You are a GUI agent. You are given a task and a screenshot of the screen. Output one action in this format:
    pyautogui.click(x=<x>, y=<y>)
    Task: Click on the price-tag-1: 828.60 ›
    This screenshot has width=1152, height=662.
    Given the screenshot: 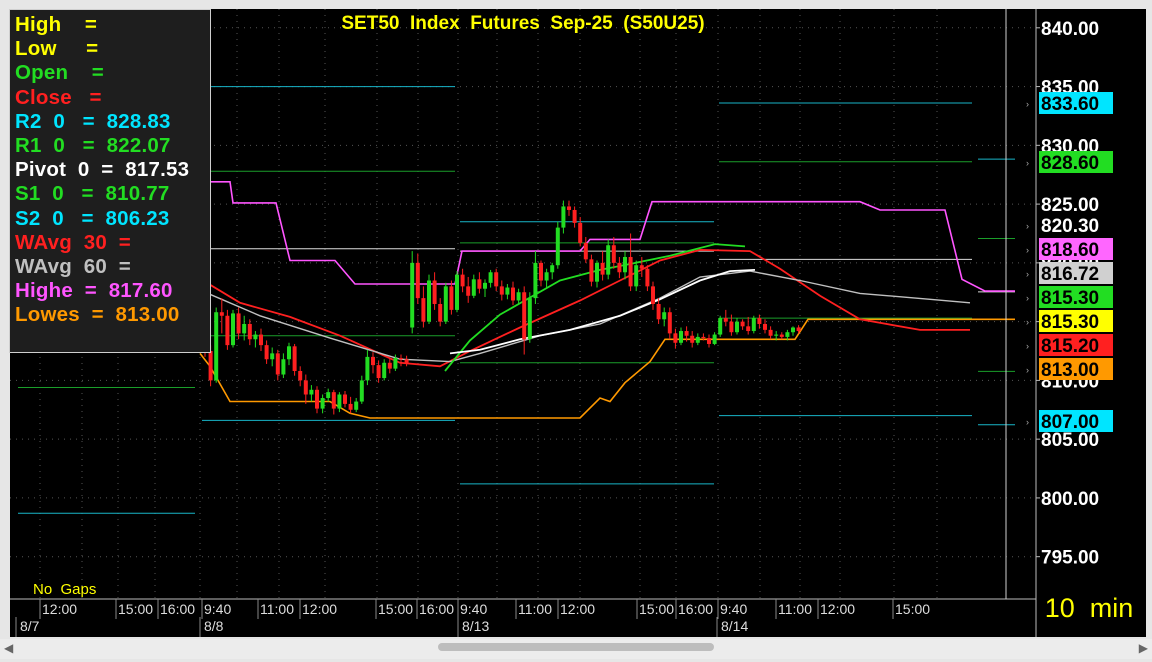 What is the action you would take?
    pyautogui.click(x=1069, y=162)
    